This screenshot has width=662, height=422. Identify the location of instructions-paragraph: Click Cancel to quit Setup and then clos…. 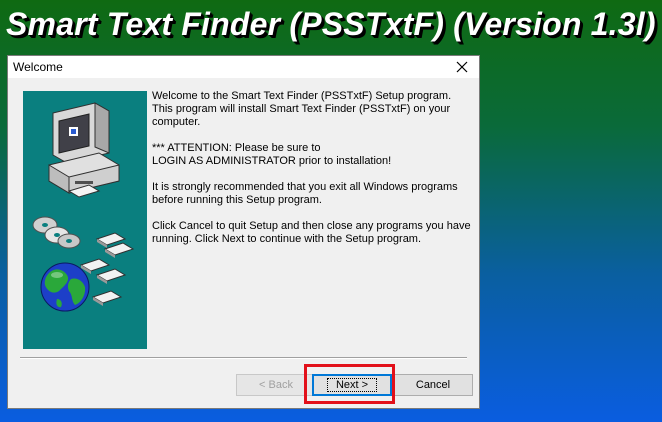
(311, 232).